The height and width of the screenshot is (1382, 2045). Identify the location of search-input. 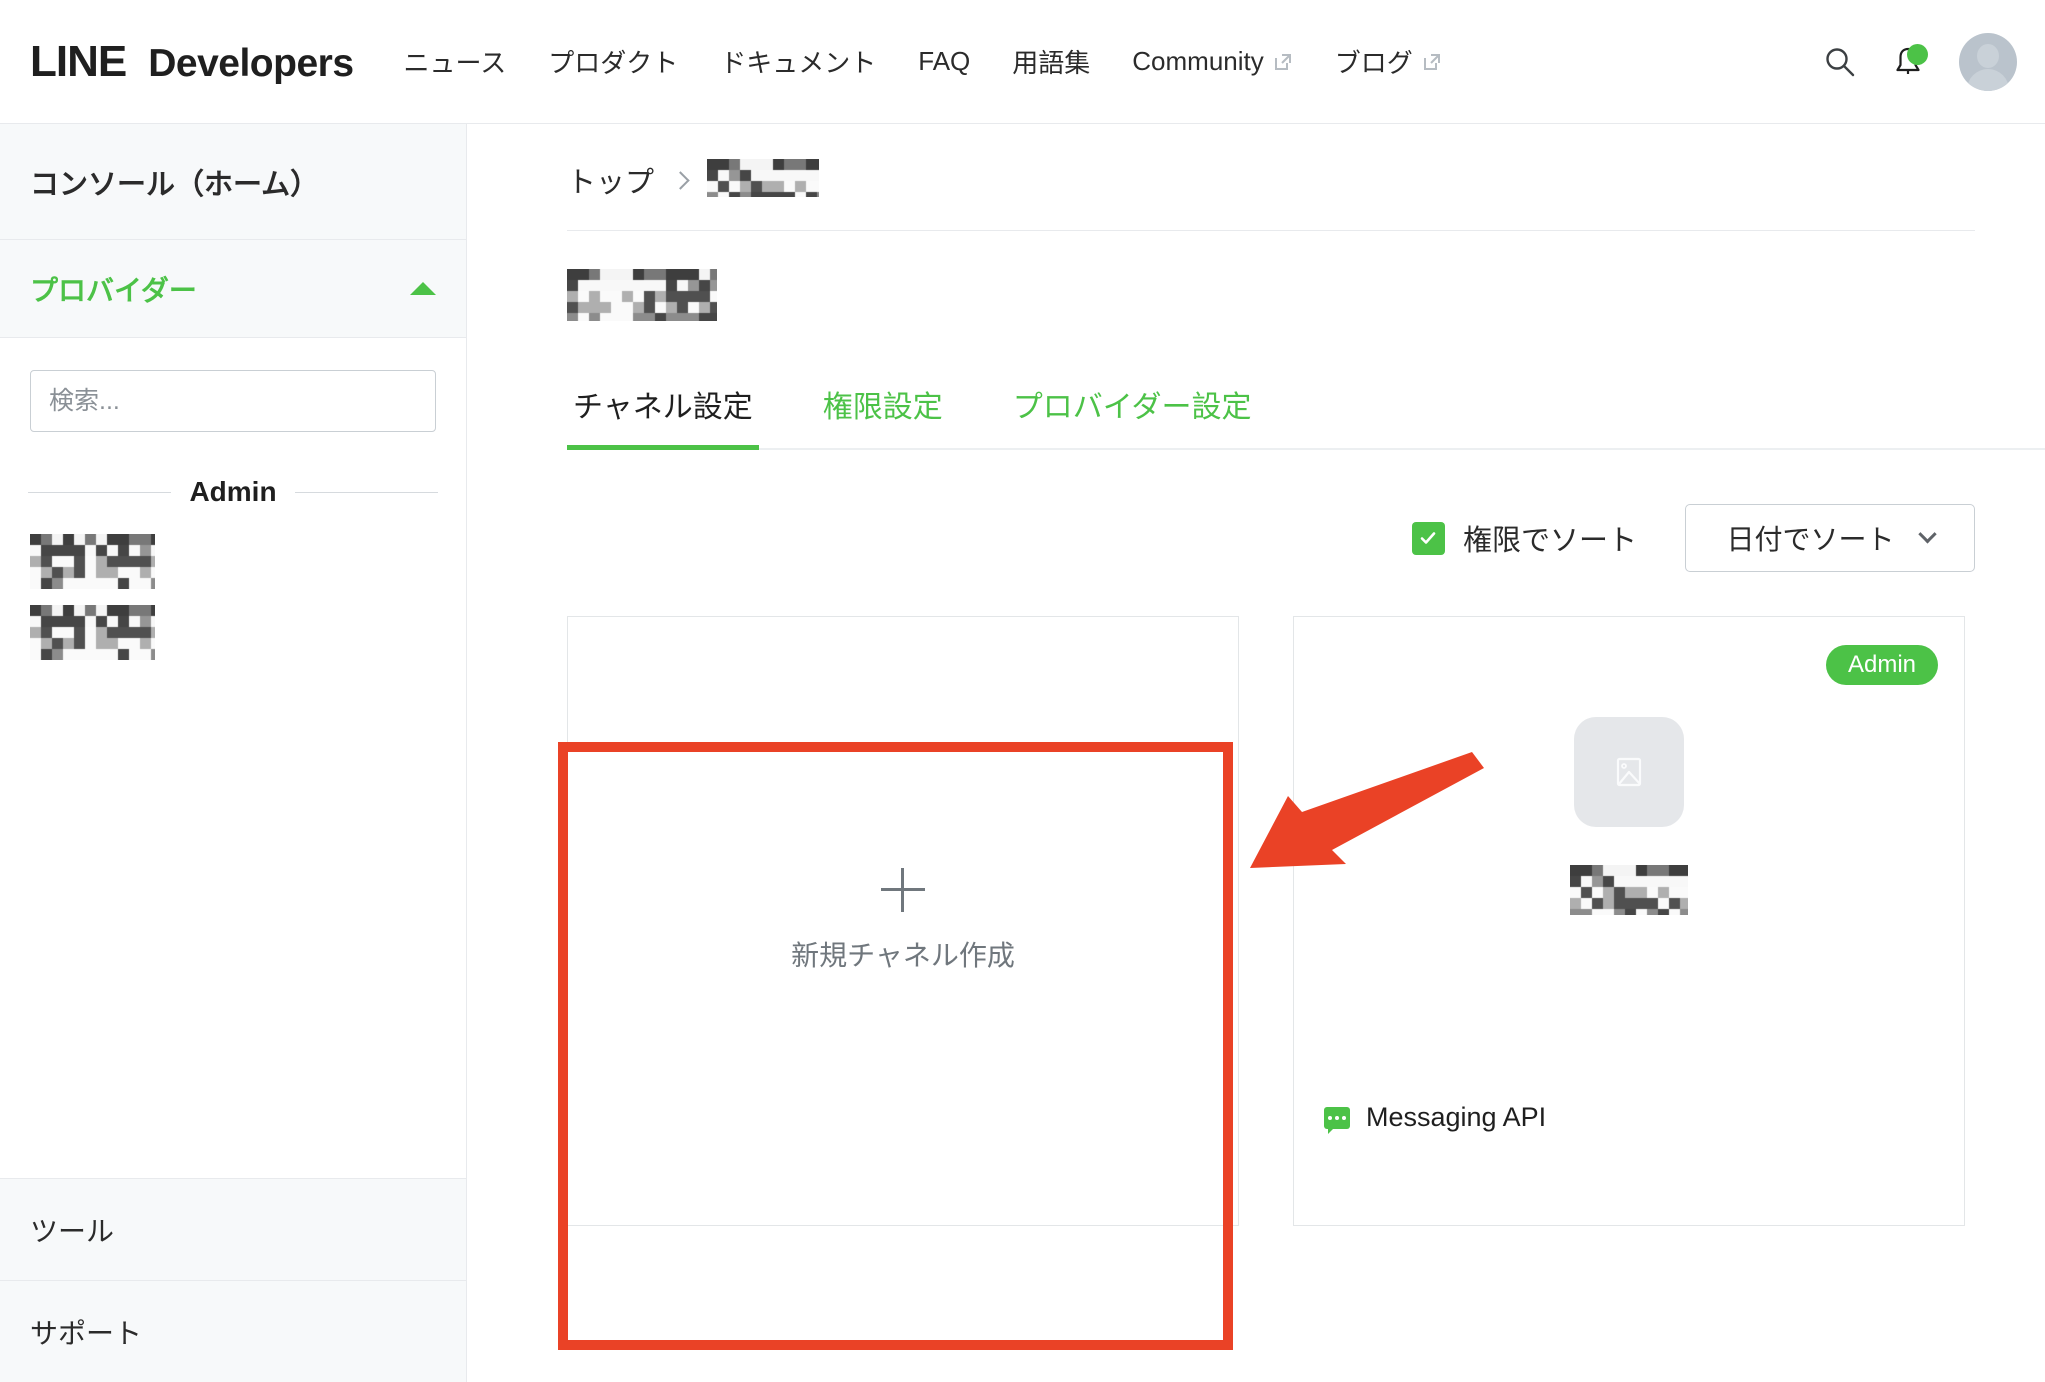
(233, 401).